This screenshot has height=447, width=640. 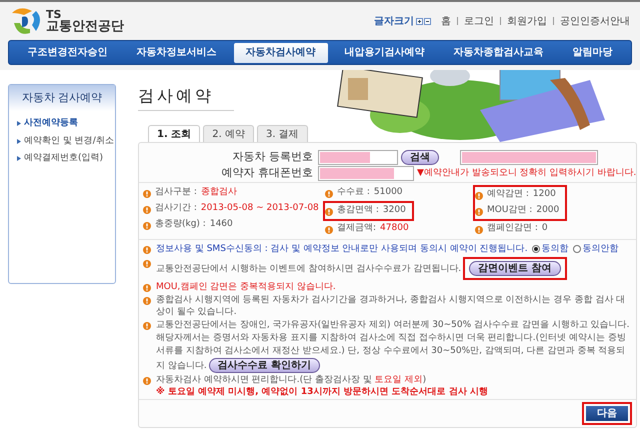 I want to click on field-label: 예약자 휴대폰번호, so click(x=266, y=173).